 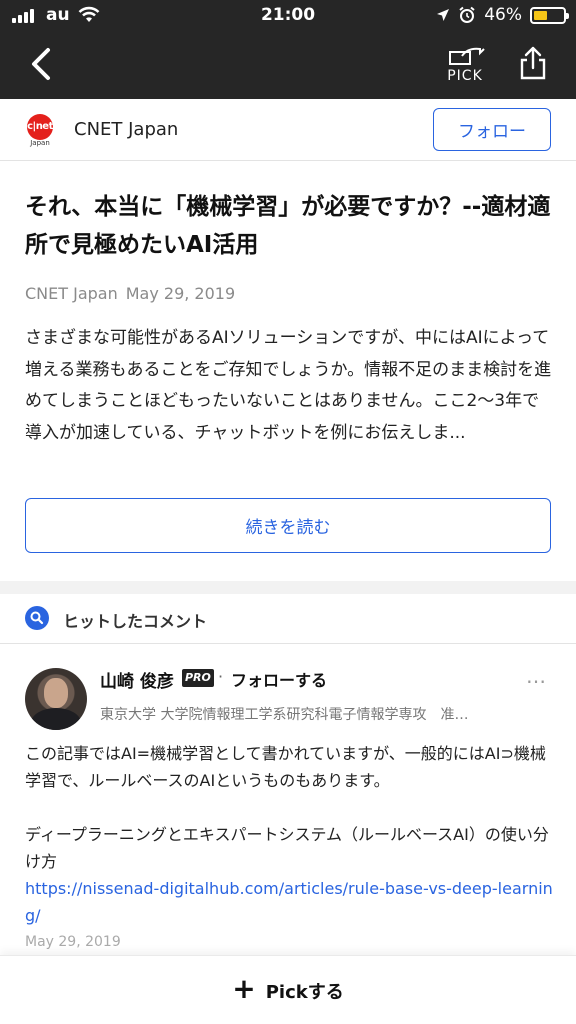 What do you see at coordinates (126, 129) in the screenshot?
I see `source-name: CNET Japan` at bounding box center [126, 129].